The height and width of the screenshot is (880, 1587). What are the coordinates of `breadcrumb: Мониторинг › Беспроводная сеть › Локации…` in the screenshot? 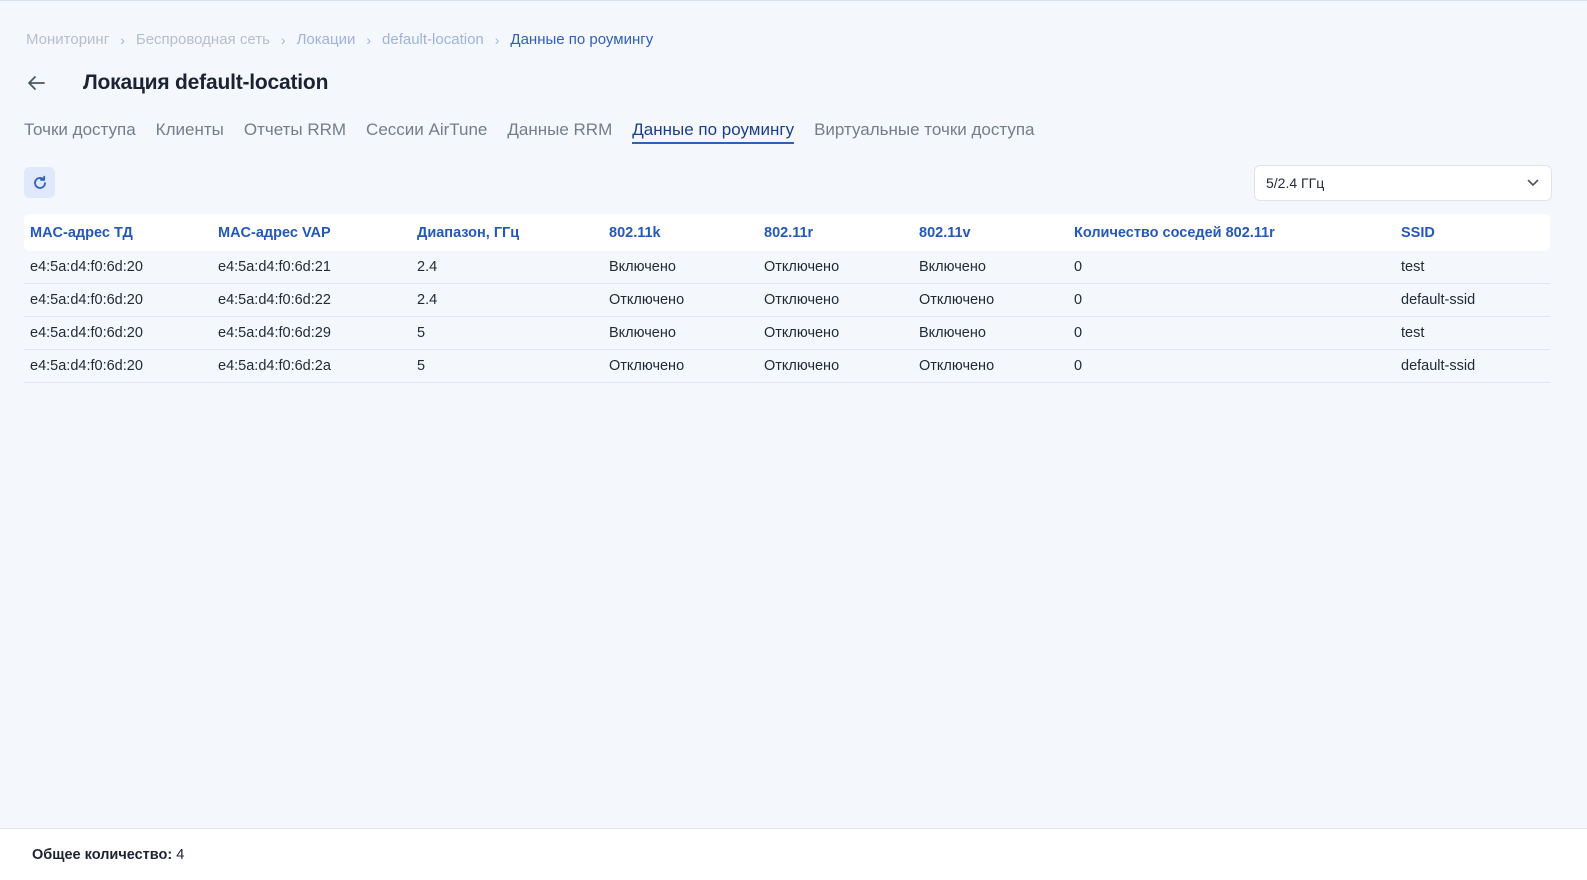 It's located at (339, 39).